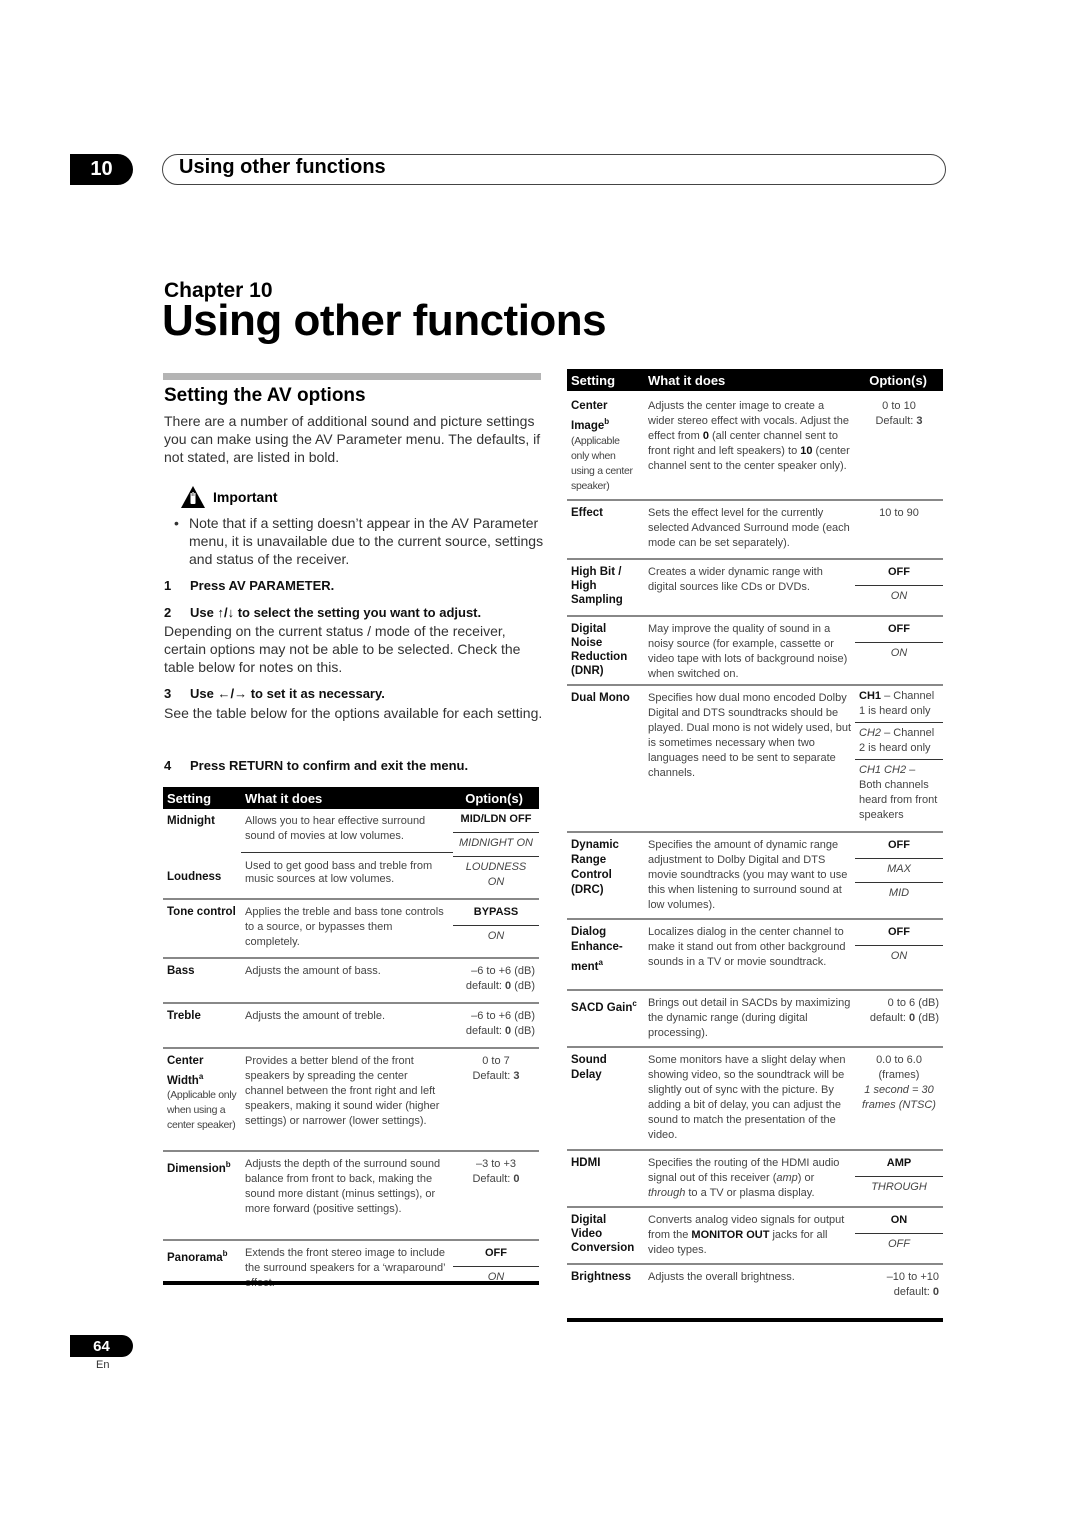 The height and width of the screenshot is (1528, 1080). Describe the element at coordinates (605, 758) in the screenshot. I see `setting-name: Dual Mono` at that location.